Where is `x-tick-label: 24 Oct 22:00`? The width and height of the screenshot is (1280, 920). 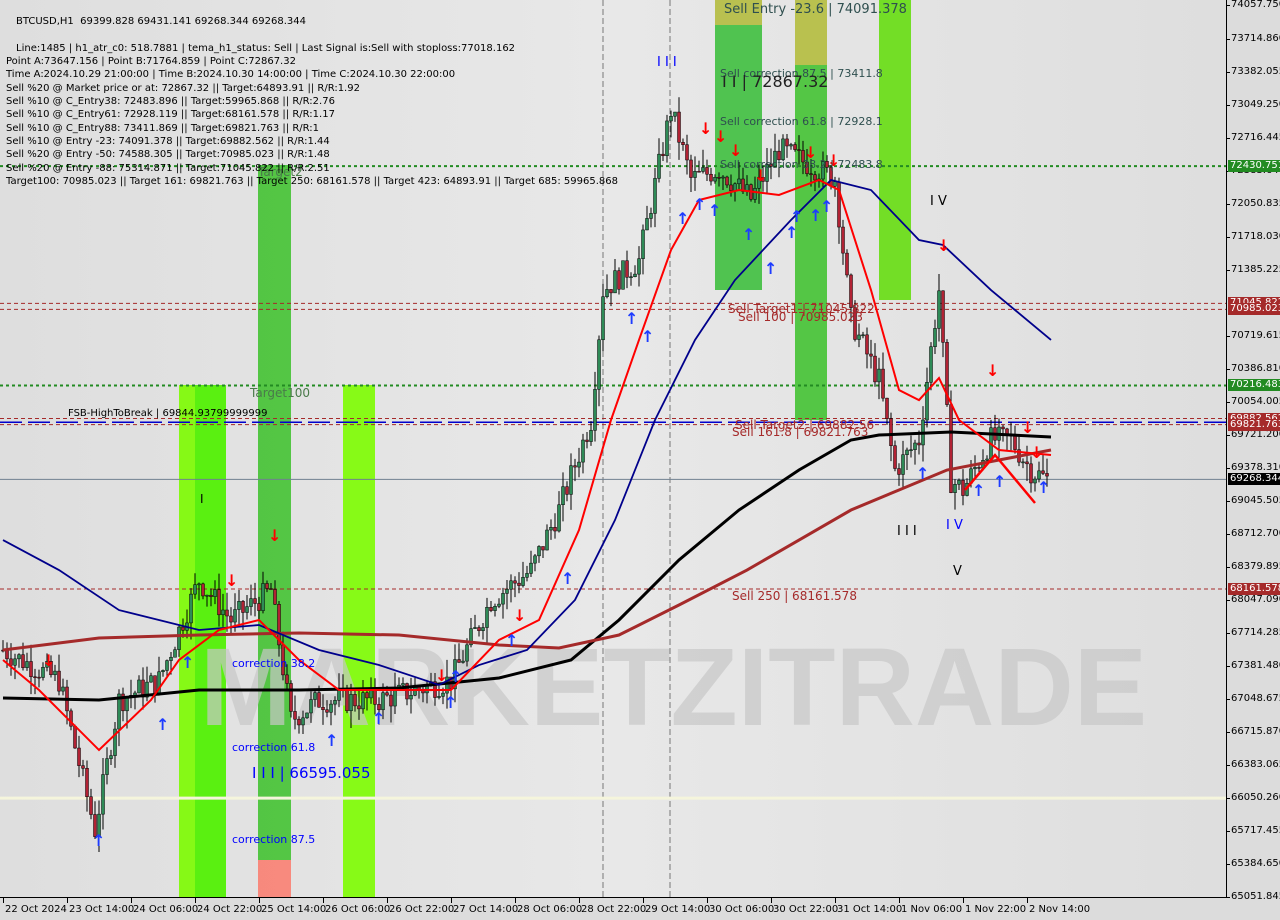 x-tick-label: 24 Oct 22:00 is located at coordinates (230, 909).